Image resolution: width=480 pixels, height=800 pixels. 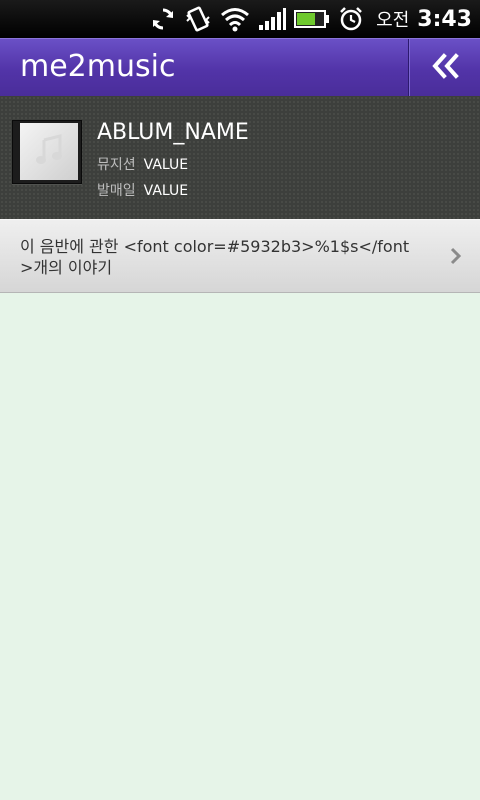 What do you see at coordinates (142, 164) in the screenshot?
I see `musician-row: 뮤지션 VALUE` at bounding box center [142, 164].